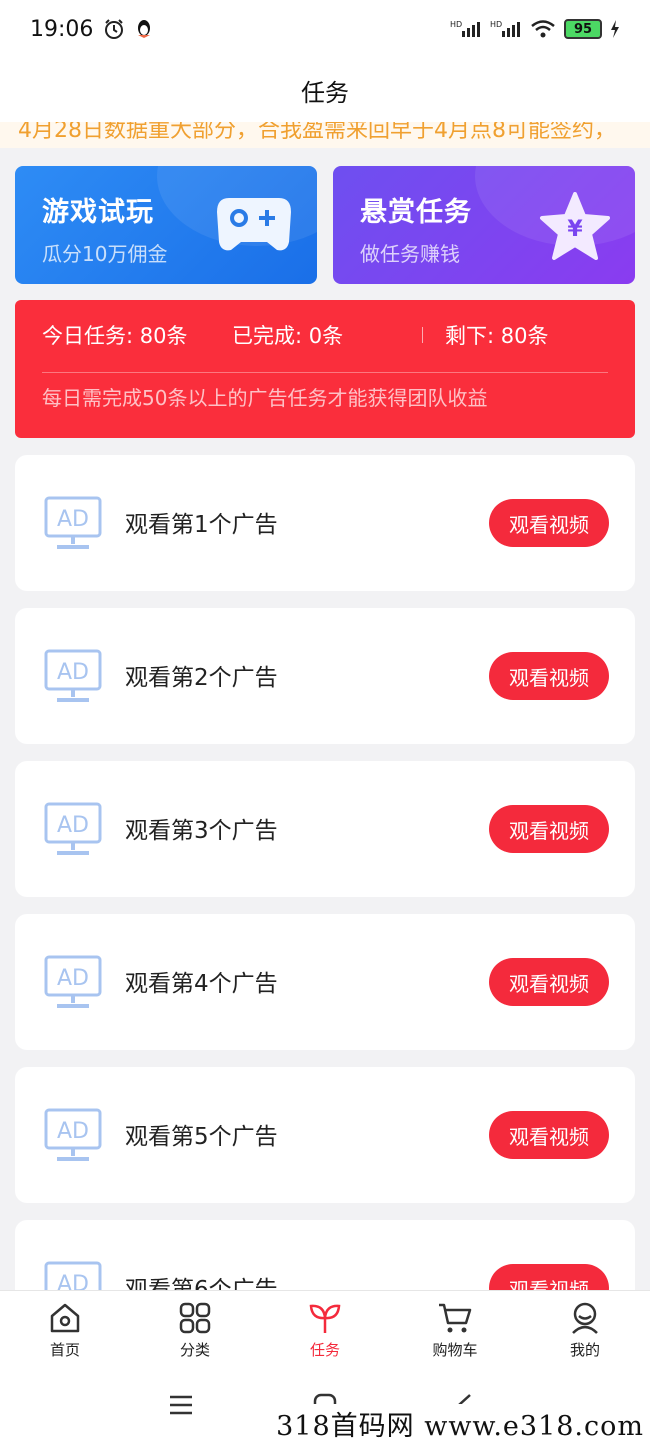 Image resolution: width=650 pixels, height=1445 pixels. I want to click on cart-icon, so click(455, 1318).